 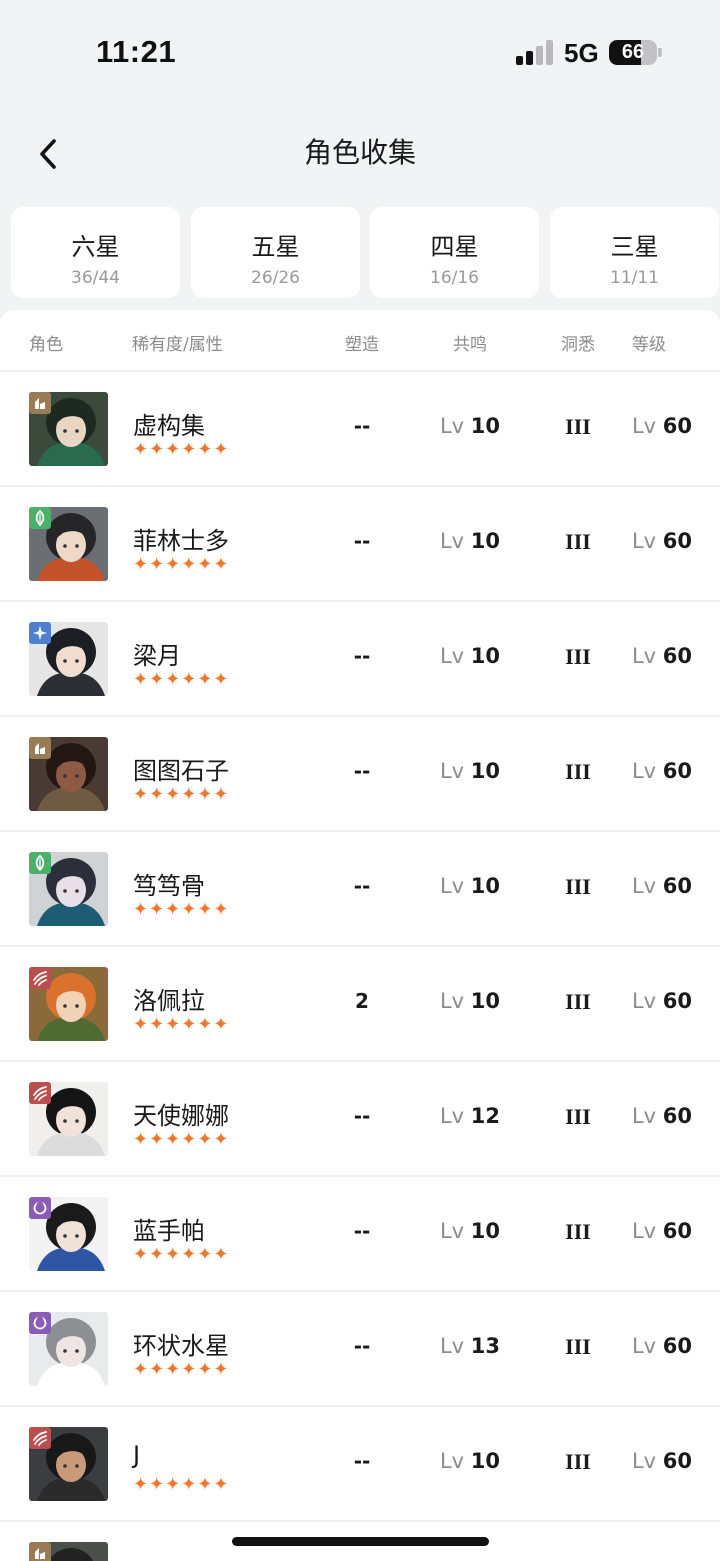 What do you see at coordinates (485, 1116) in the screenshot?
I see `resonance-level: 12` at bounding box center [485, 1116].